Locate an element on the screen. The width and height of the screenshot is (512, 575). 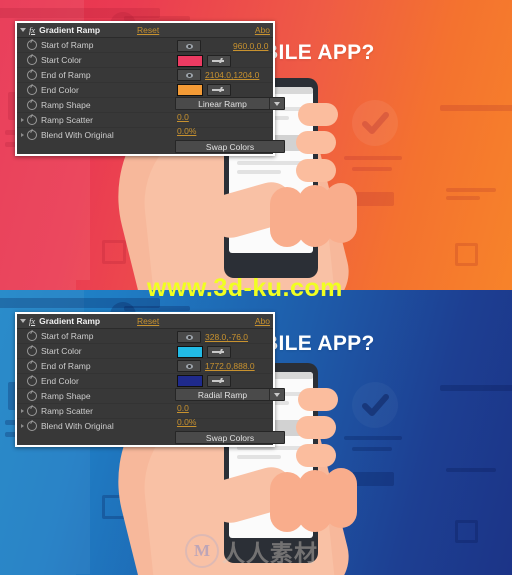
property-value: 328.0,-76.0 is located at coordinates (226, 337).